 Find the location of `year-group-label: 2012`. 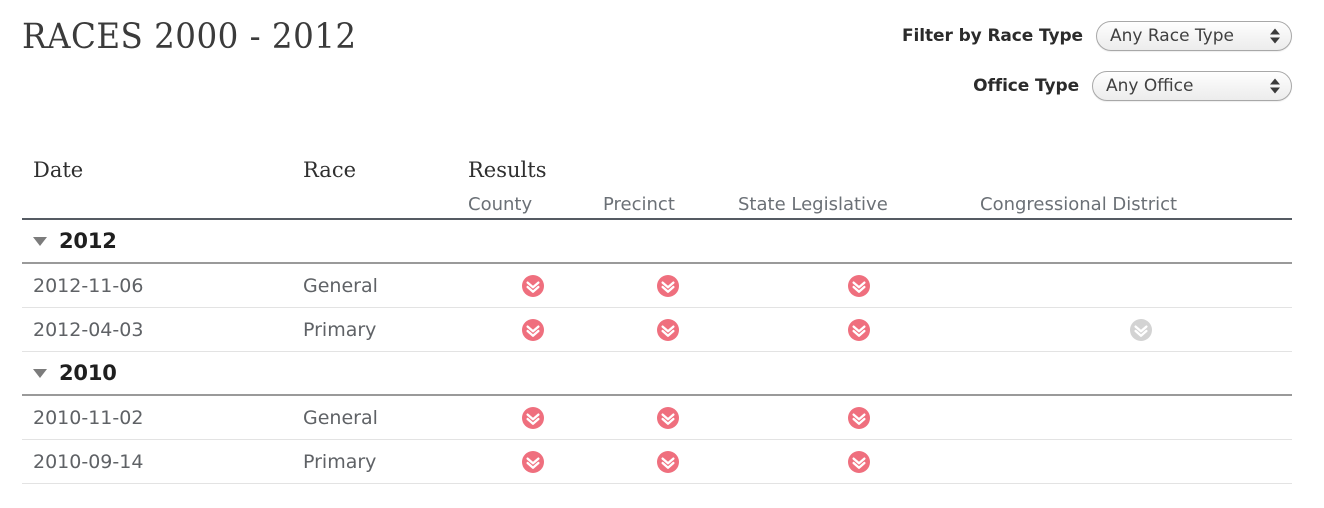

year-group-label: 2012 is located at coordinates (88, 241).